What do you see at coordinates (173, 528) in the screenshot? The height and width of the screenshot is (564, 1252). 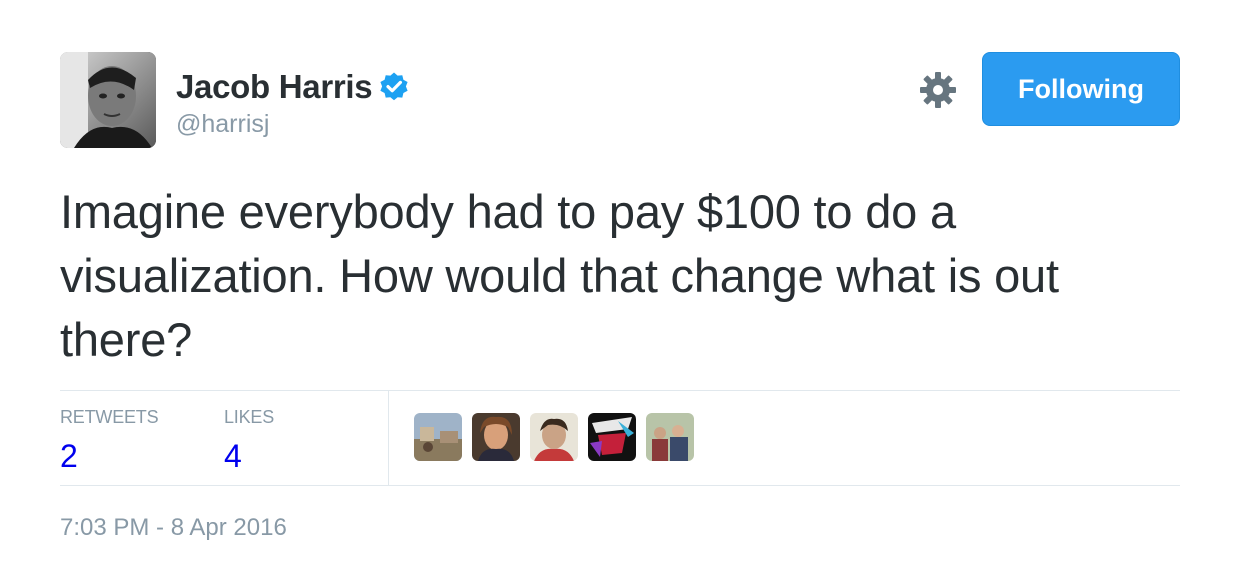 I see `tweet-timestamp: 7:03 PM - 8 Apr 2016` at bounding box center [173, 528].